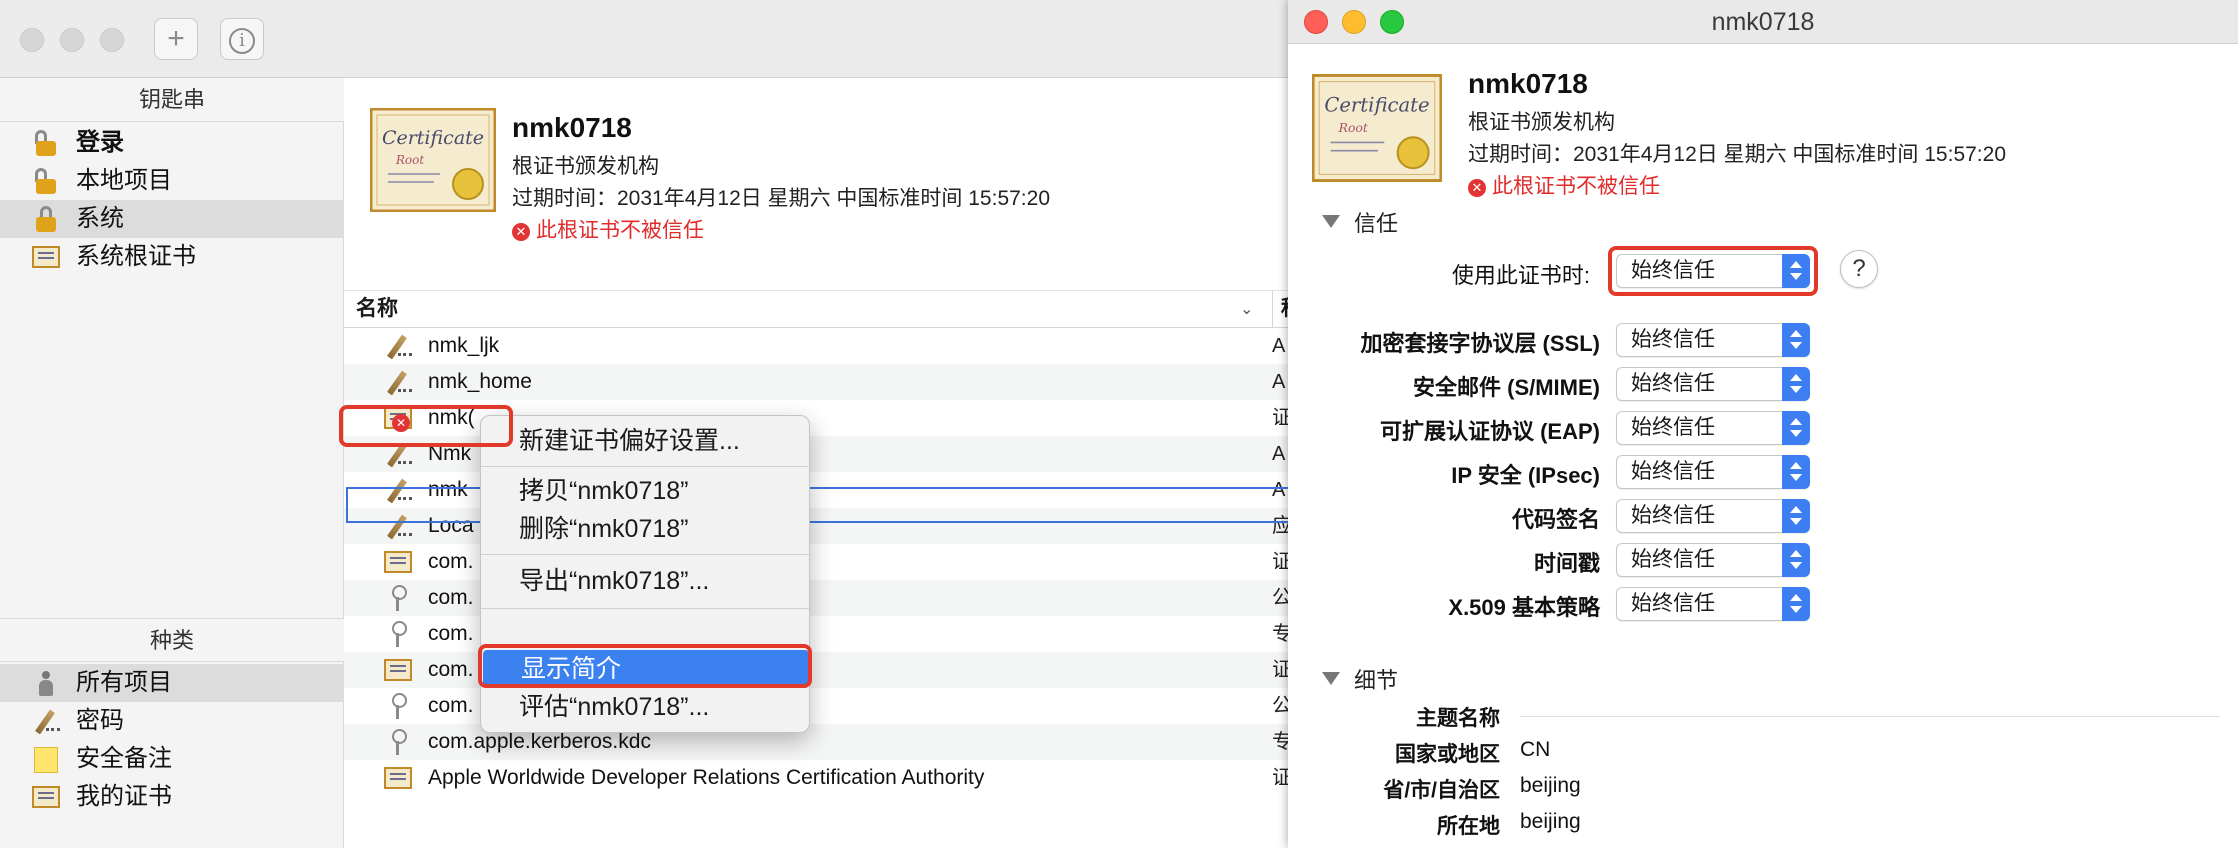 This screenshot has width=2238, height=848. I want to click on lock-open-icon, so click(46, 181).